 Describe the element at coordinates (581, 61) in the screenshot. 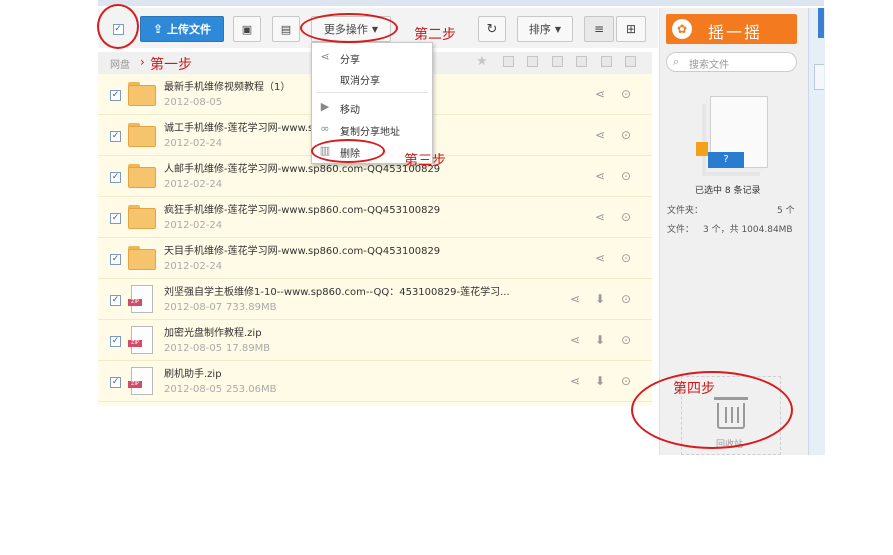

I see `video-filter-icon` at that location.